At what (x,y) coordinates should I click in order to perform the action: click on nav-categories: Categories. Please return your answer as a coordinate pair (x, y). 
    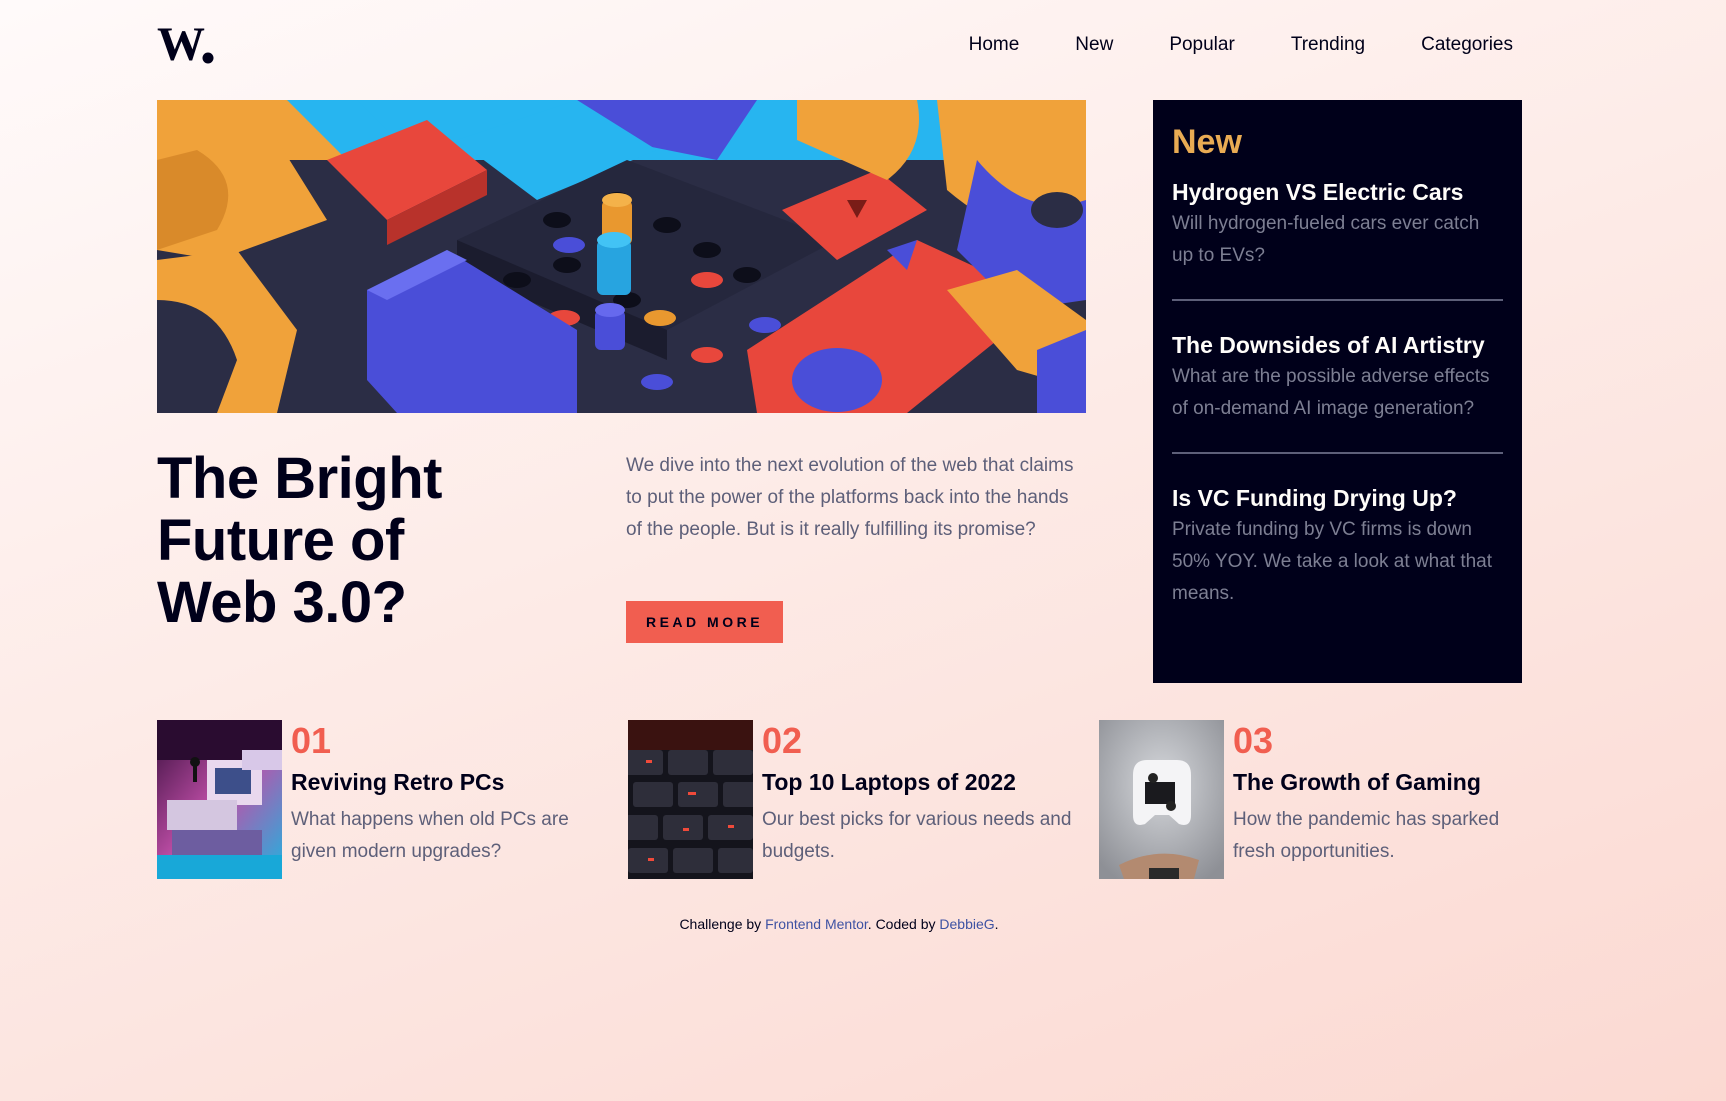
    Looking at the image, I should click on (1467, 45).